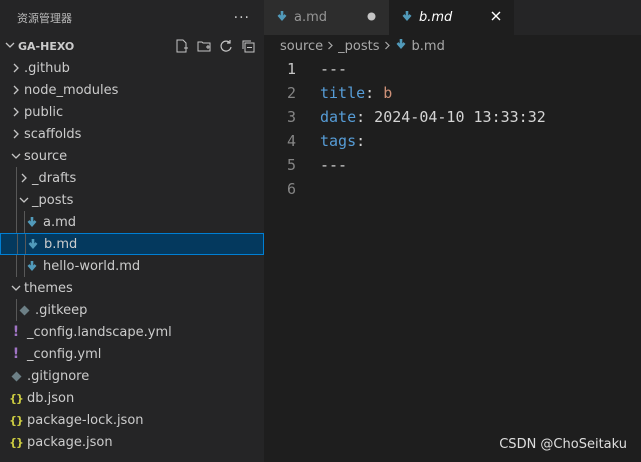 The width and height of the screenshot is (641, 462). Describe the element at coordinates (99, 332) in the screenshot. I see `tree-item-label: _config.landscape.yml` at that location.